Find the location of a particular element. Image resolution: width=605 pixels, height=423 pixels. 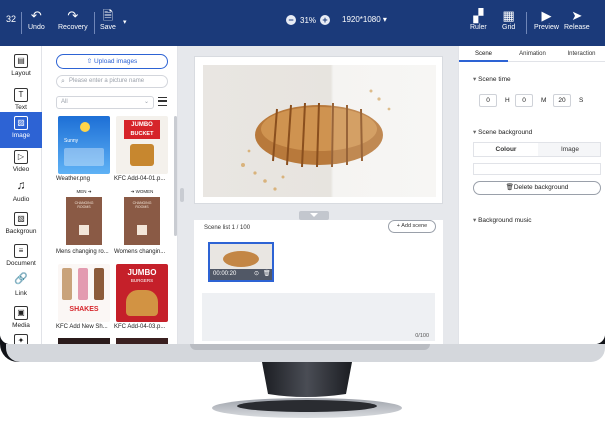

zoom-in-icon: + is located at coordinates (325, 20).